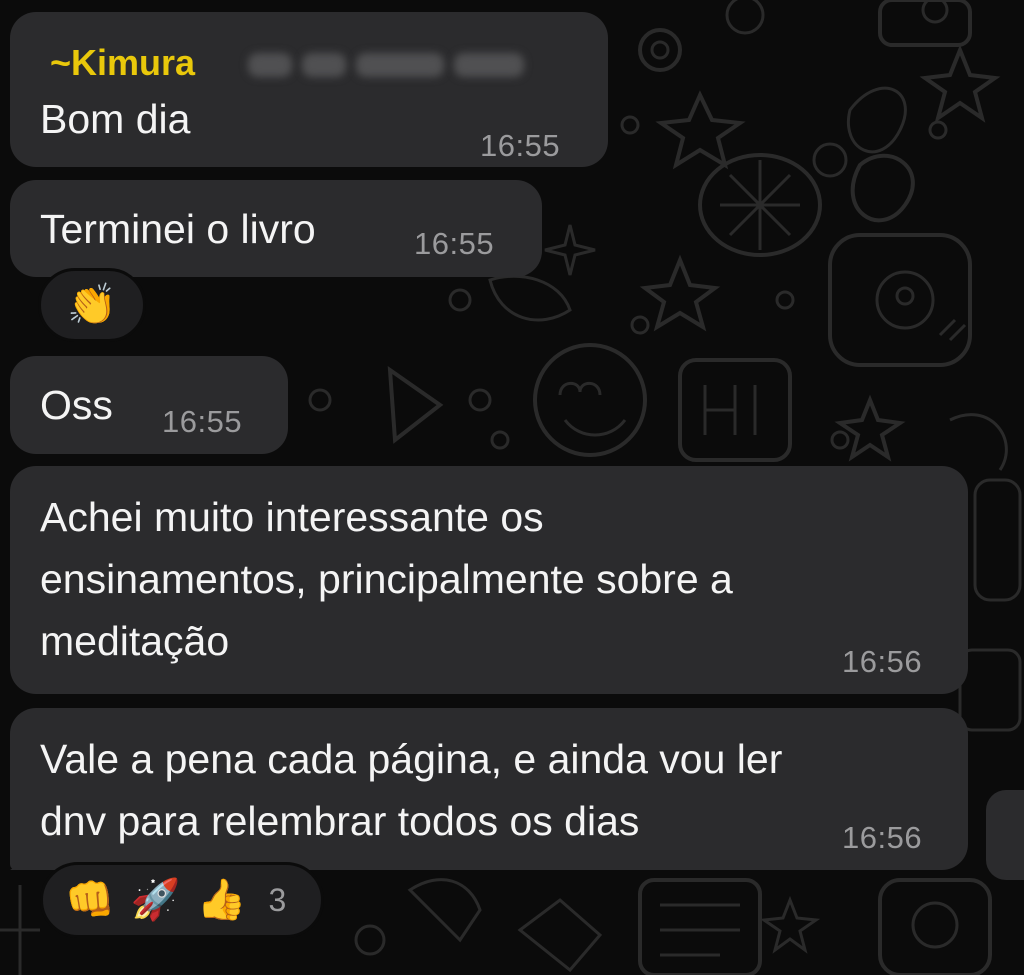 This screenshot has height=975, width=1024. What do you see at coordinates (882, 188) in the screenshot?
I see `wallpaper-leaf-icon` at bounding box center [882, 188].